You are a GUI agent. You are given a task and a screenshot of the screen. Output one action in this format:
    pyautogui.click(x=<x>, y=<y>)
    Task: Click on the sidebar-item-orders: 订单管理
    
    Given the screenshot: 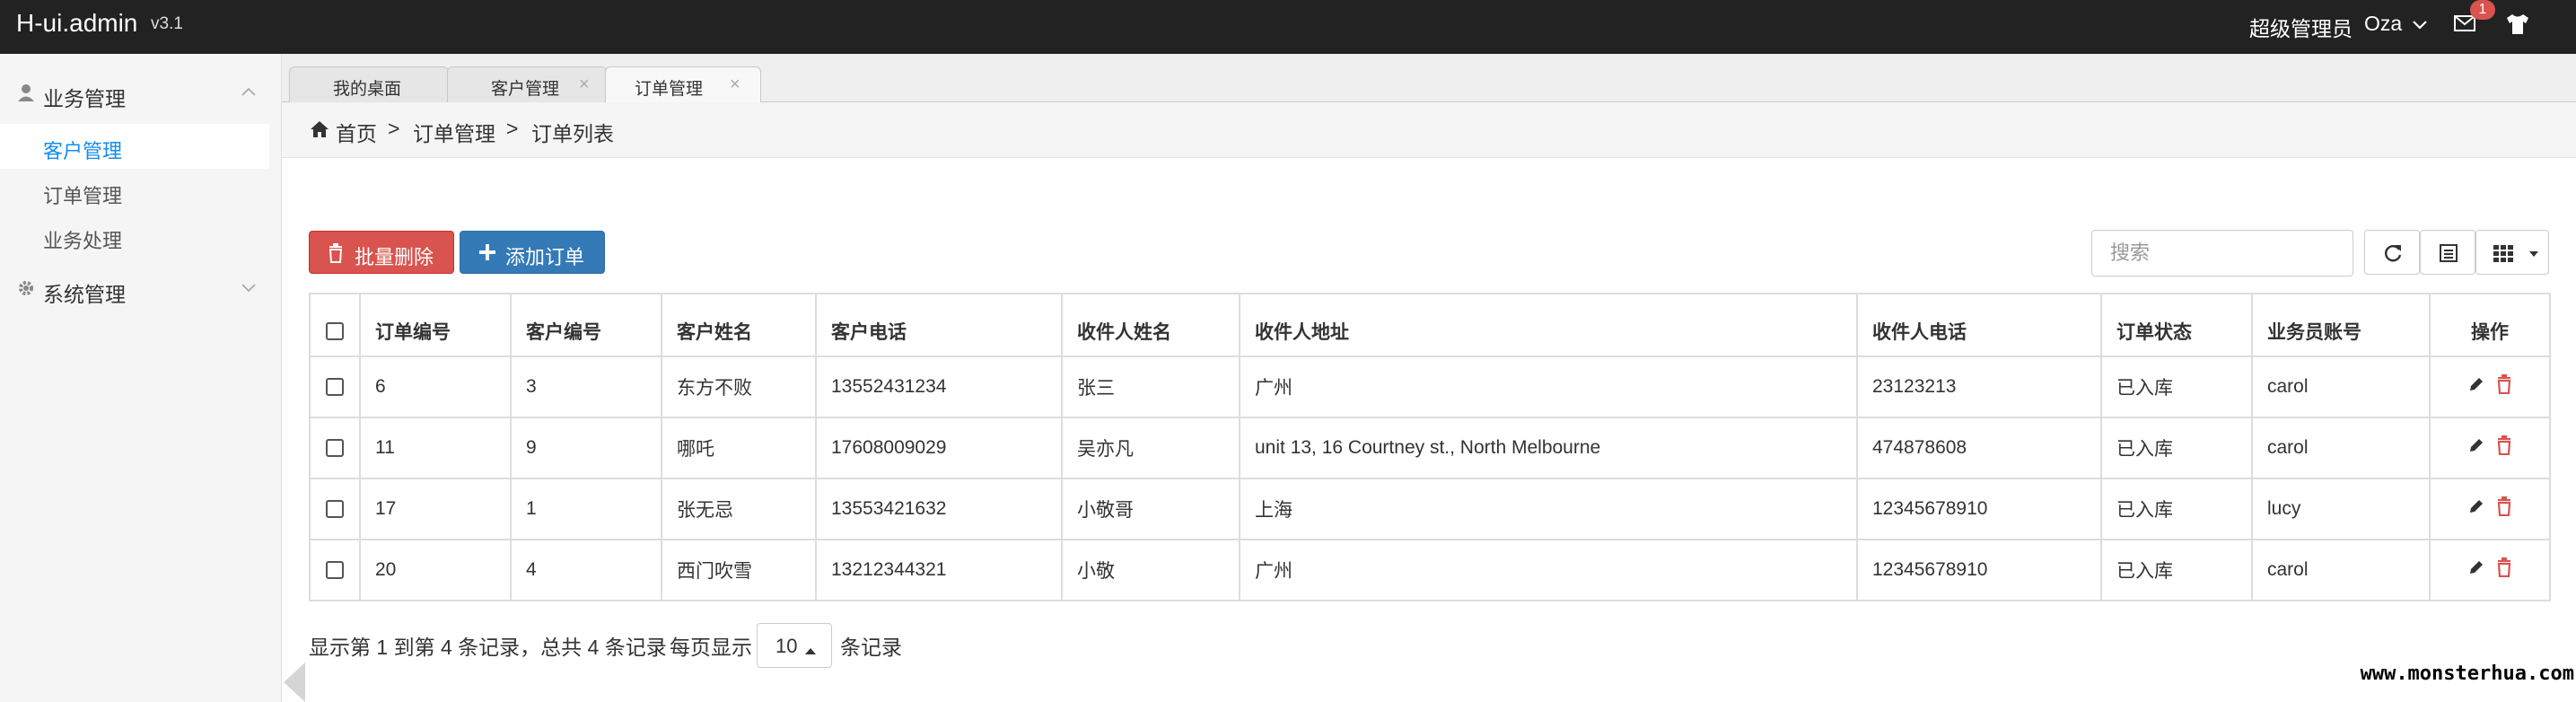 What is the action you would take?
    pyautogui.click(x=134, y=191)
    